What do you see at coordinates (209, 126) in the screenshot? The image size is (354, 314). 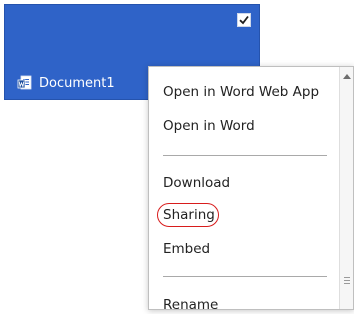 I see `menu-item-open-in-word: Open in Word` at bounding box center [209, 126].